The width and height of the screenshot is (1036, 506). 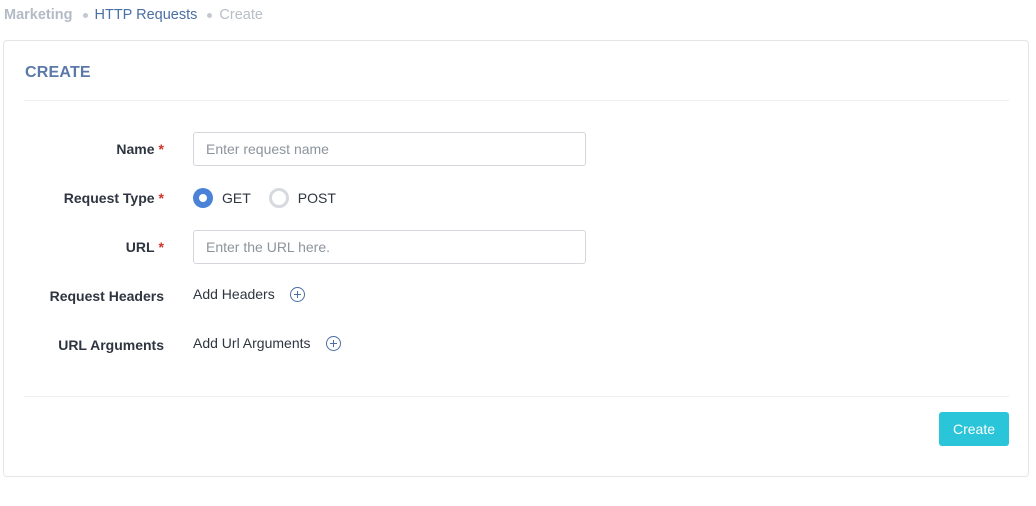 I want to click on url-label: URL *, so click(x=84, y=247).